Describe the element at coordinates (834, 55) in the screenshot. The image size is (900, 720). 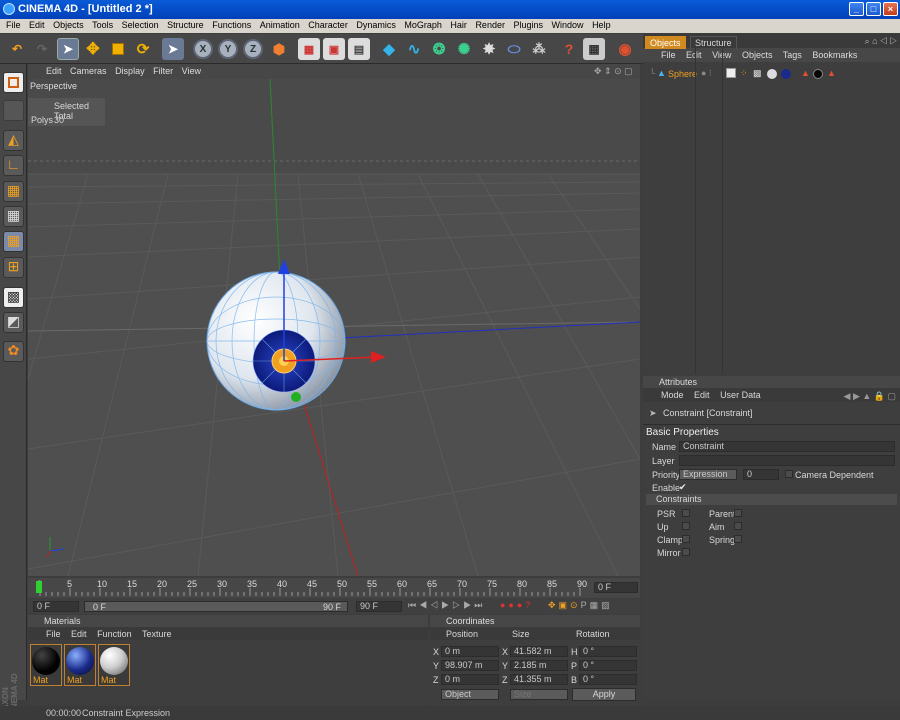
I see `obj-menu-bookmarks: Bookmarks` at that location.